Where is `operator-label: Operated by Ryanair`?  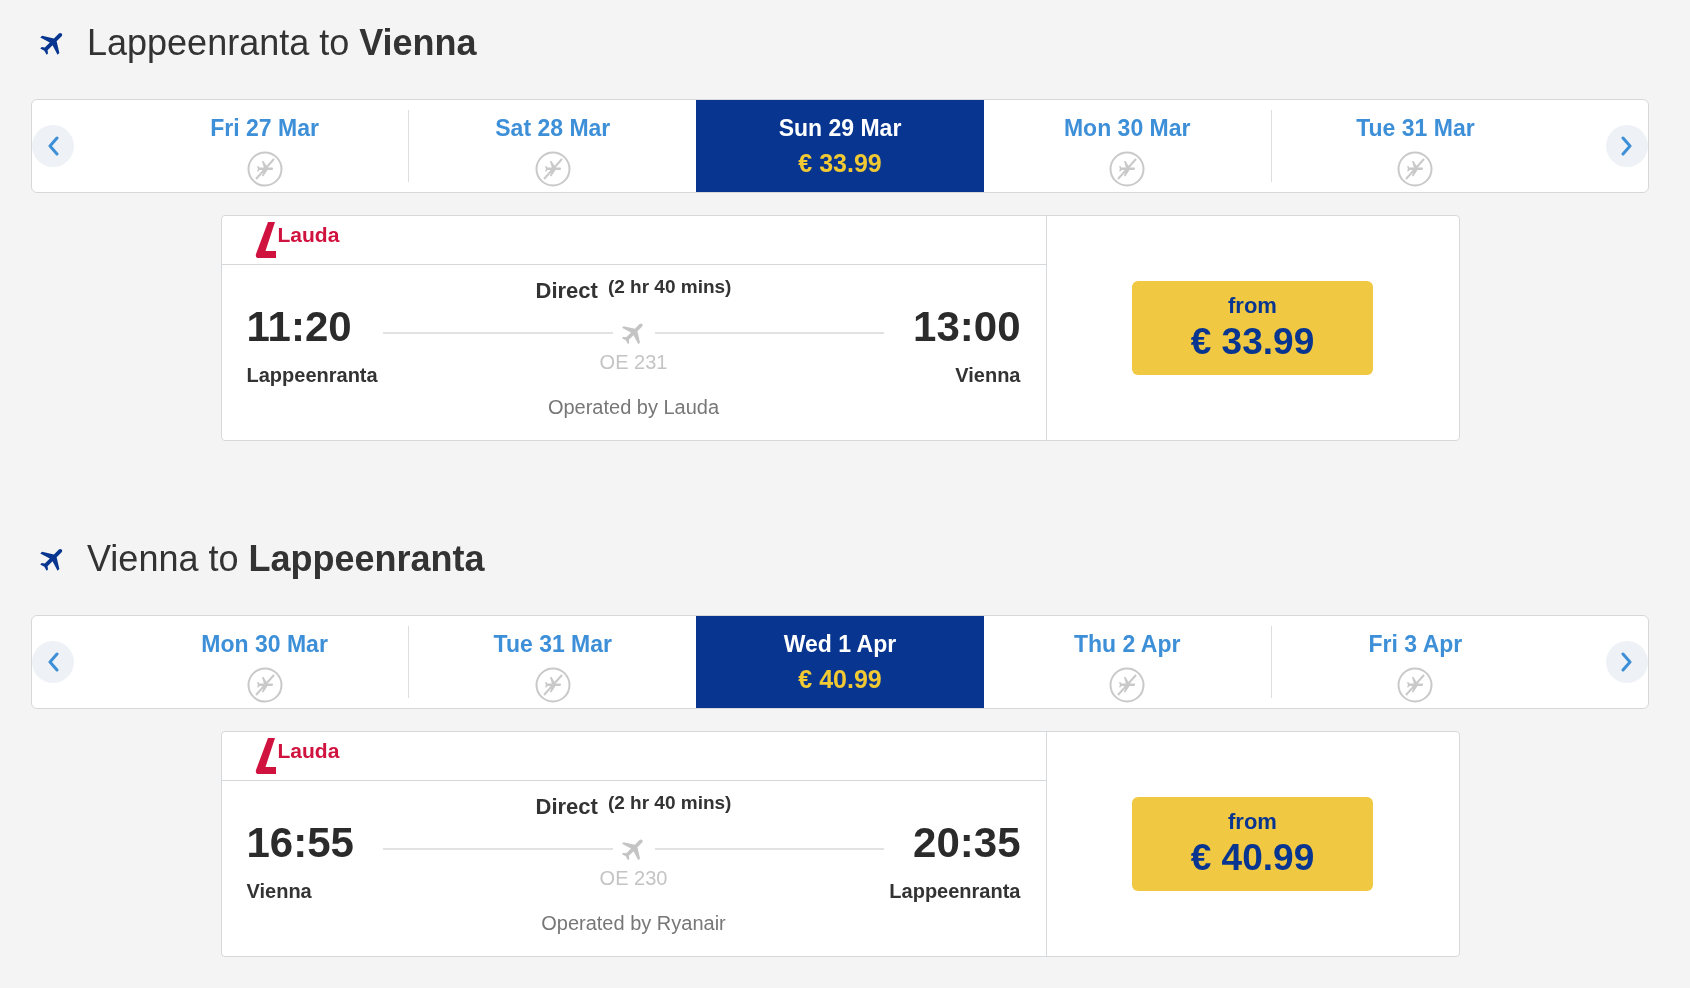 operator-label: Operated by Ryanair is located at coordinates (633, 923).